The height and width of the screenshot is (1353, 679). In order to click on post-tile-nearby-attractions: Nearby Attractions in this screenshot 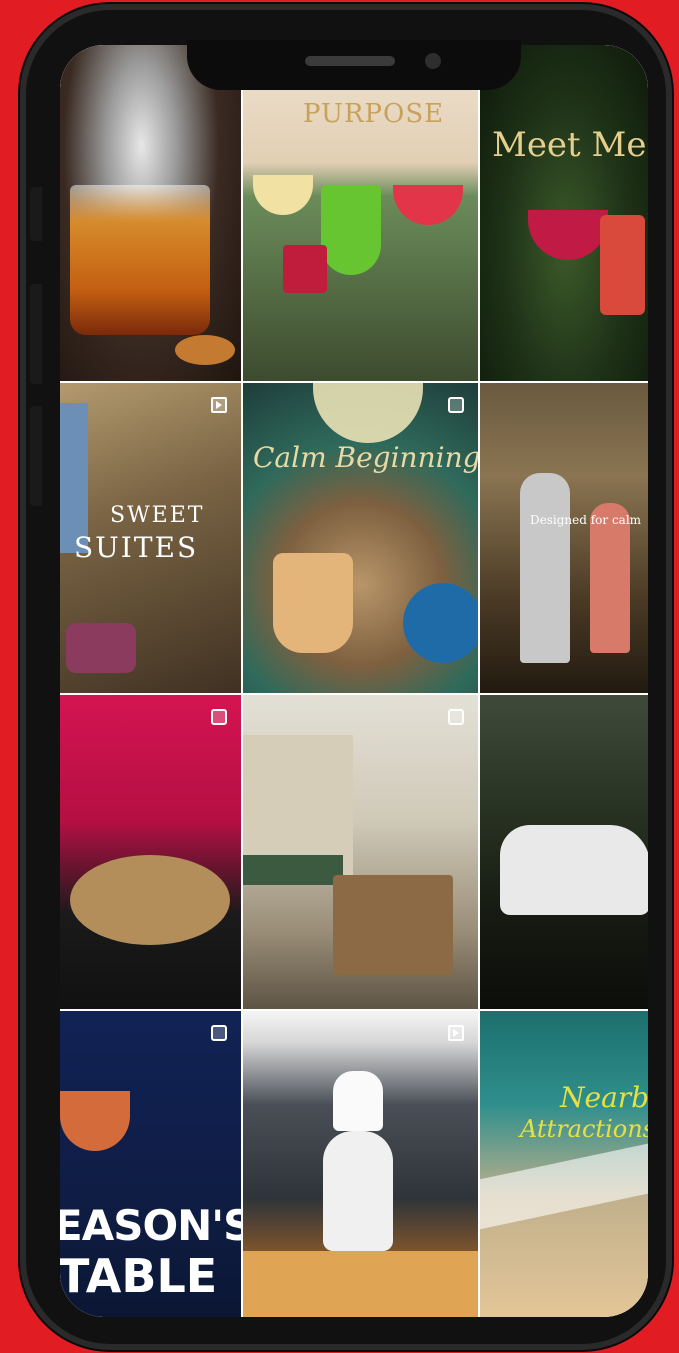, I will do `click(564, 1164)`.